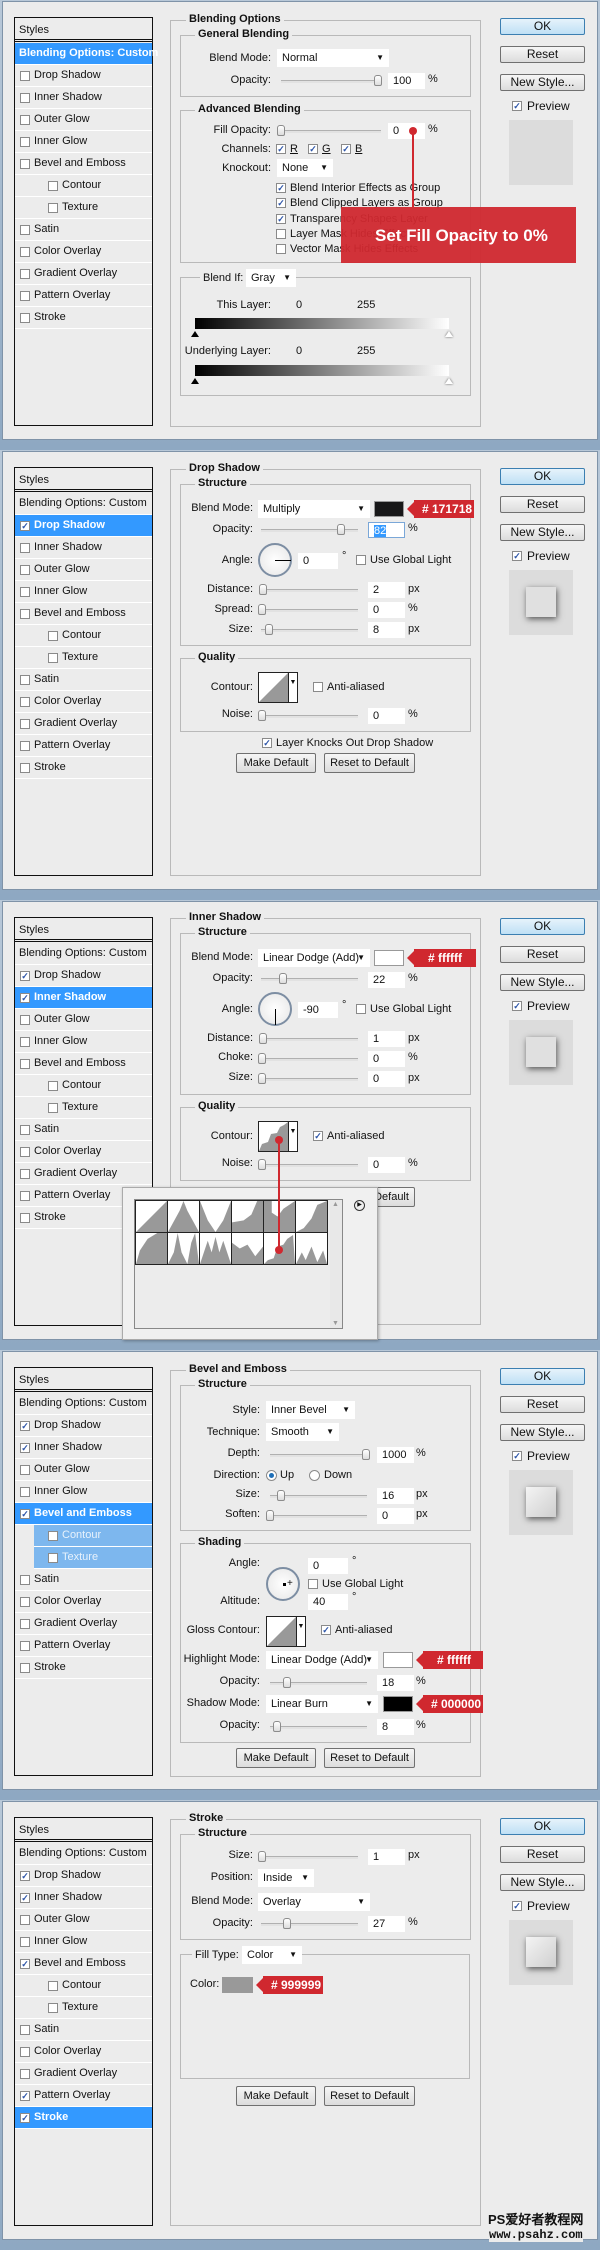  Describe the element at coordinates (83, 2074) in the screenshot. I see `style-item-gradient-overlay: Gradient Overlay` at that location.